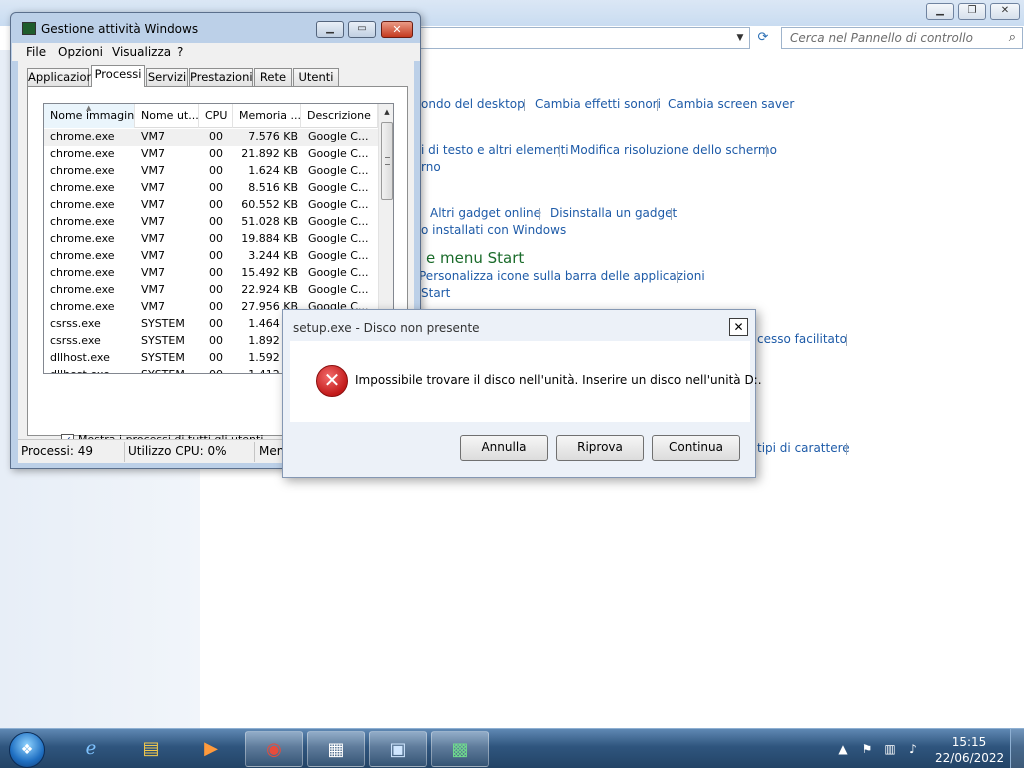 The width and height of the screenshot is (1024, 768). I want to click on cell-memory: 51.028 KB, so click(269, 221).